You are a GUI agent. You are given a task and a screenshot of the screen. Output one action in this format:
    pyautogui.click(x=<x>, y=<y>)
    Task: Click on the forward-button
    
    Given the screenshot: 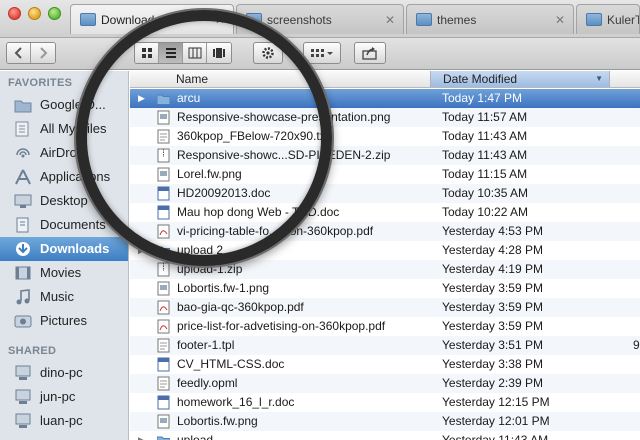 What is the action you would take?
    pyautogui.click(x=43, y=53)
    